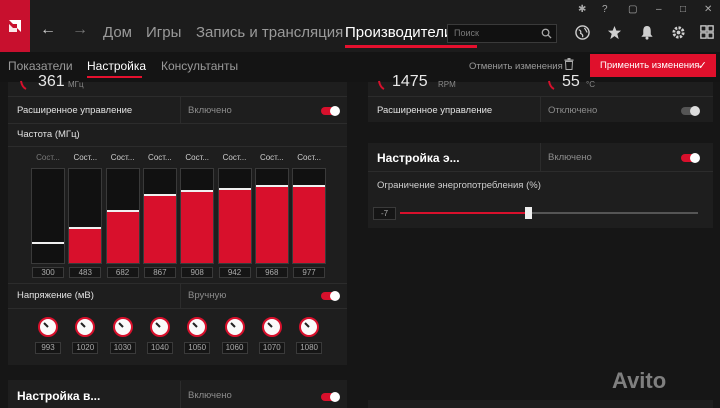 This screenshot has width=720, height=408. What do you see at coordinates (707, 32) in the screenshot?
I see `grid-menu-icon` at bounding box center [707, 32].